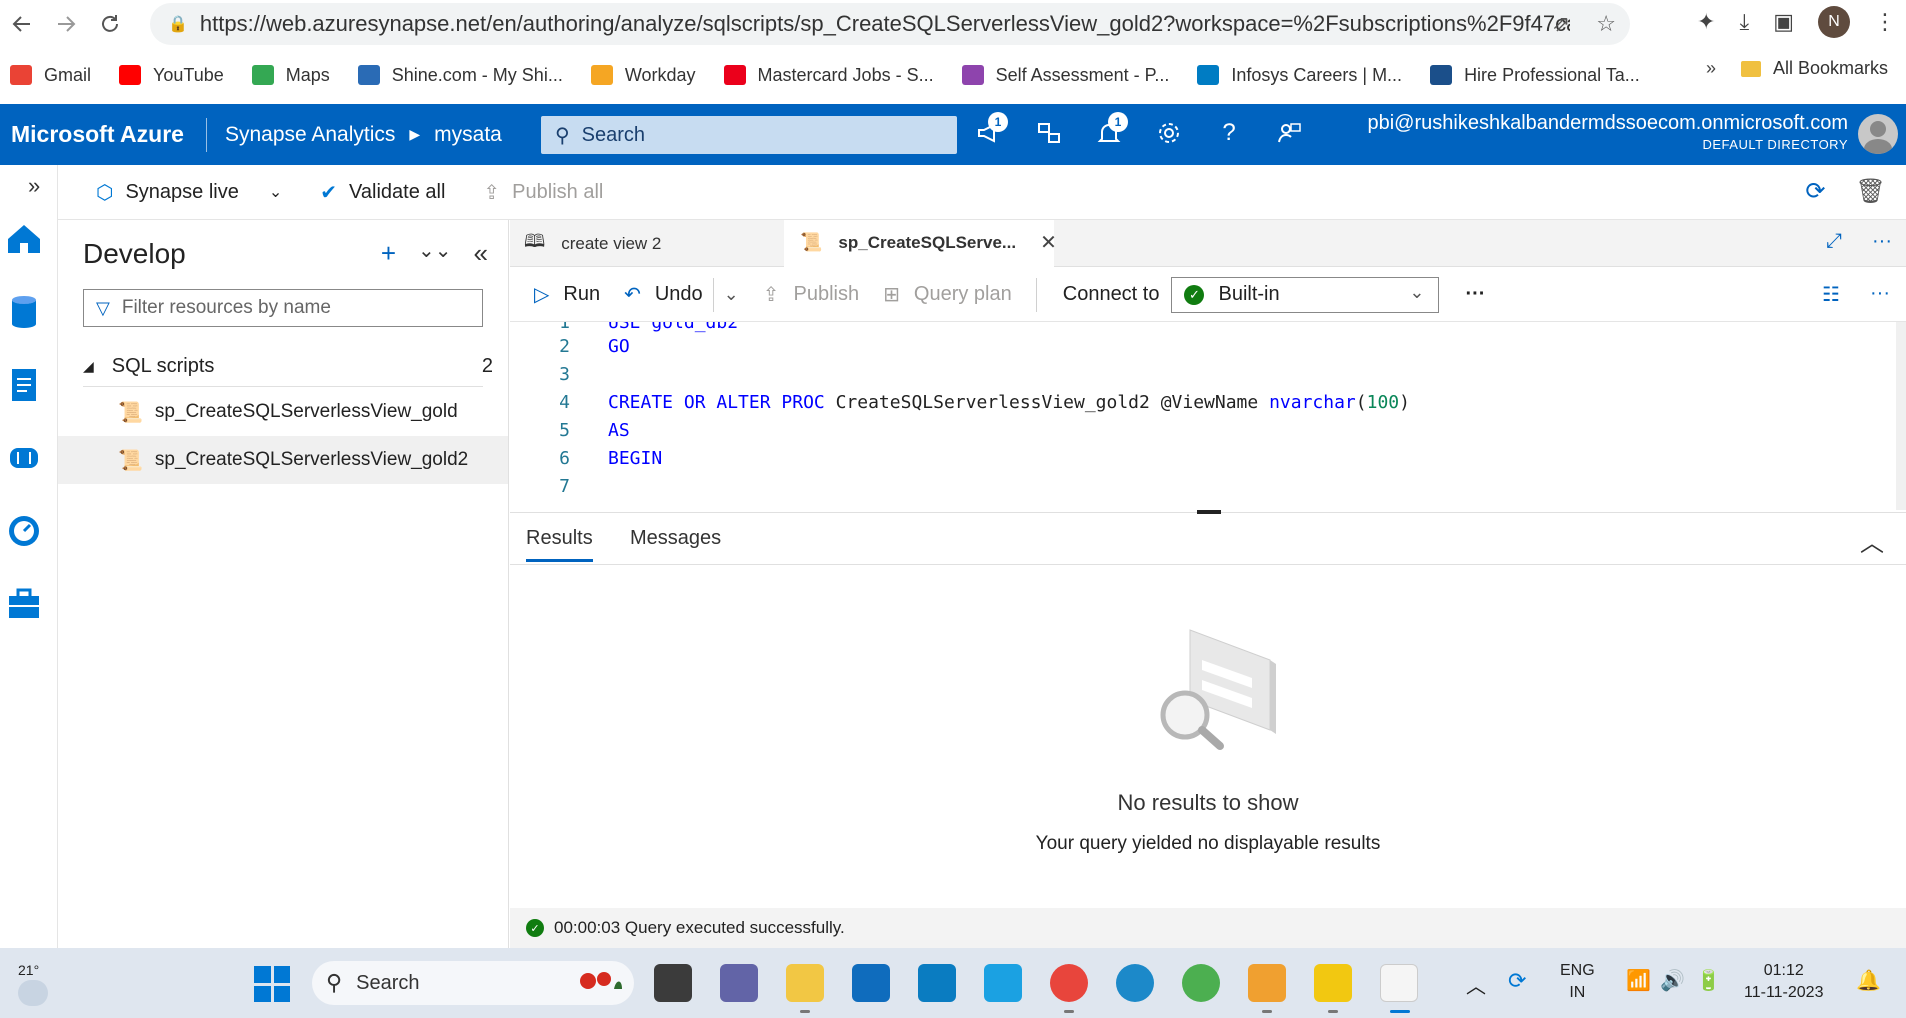 This screenshot has height=1018, width=1906. I want to click on integrate-icon, so click(24, 458).